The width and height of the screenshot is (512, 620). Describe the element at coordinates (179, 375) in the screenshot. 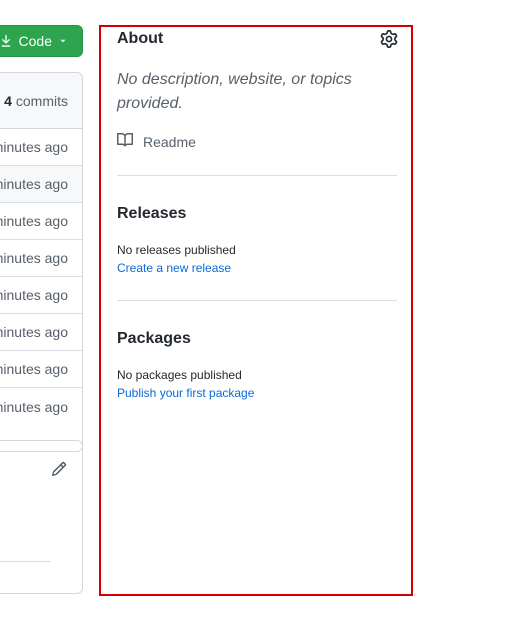

I see `packages-status: No packages published` at that location.